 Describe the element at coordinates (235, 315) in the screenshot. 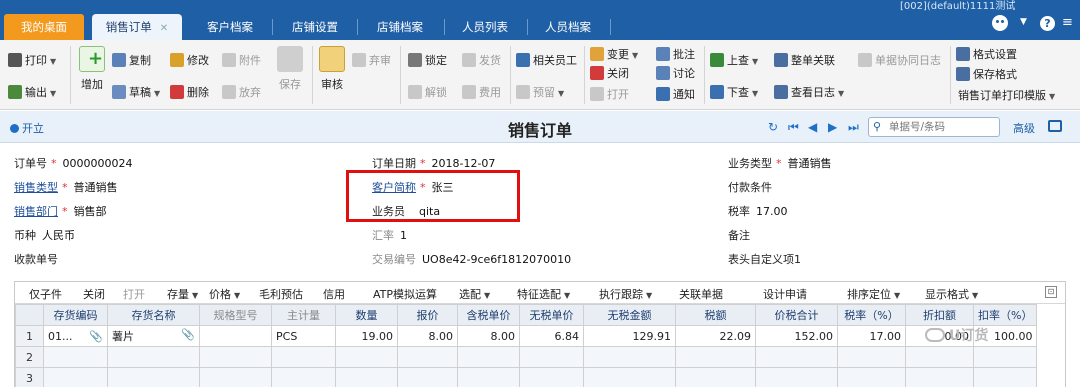

I see `column-header: 规格型号` at that location.